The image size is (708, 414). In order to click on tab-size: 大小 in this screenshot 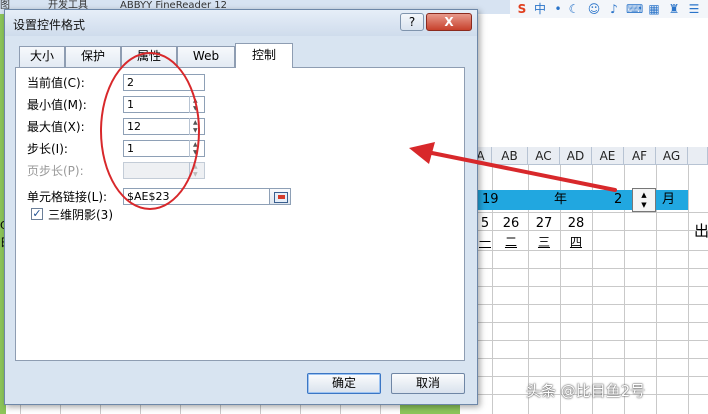, I will do `click(42, 56)`.